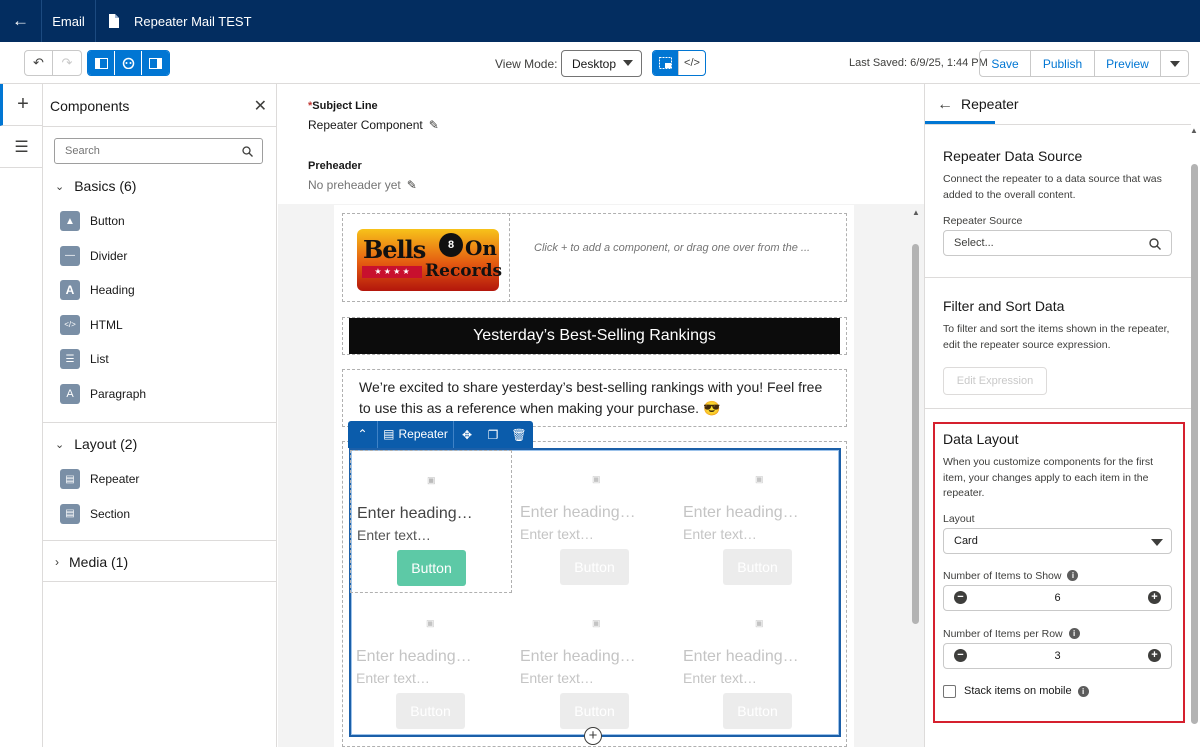 Image resolution: width=1200 pixels, height=747 pixels. I want to click on view-mode-select: Desktop, so click(601, 63).